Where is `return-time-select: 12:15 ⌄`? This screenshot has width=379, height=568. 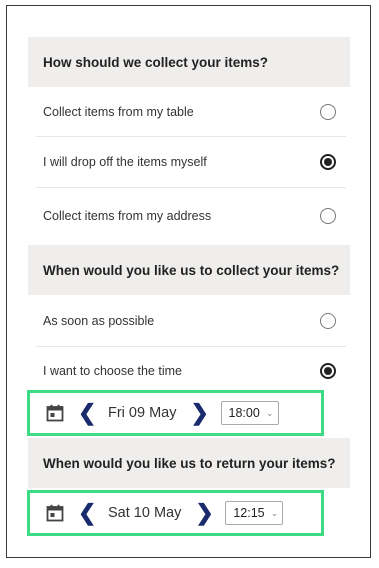 return-time-select: 12:15 ⌄ is located at coordinates (254, 513).